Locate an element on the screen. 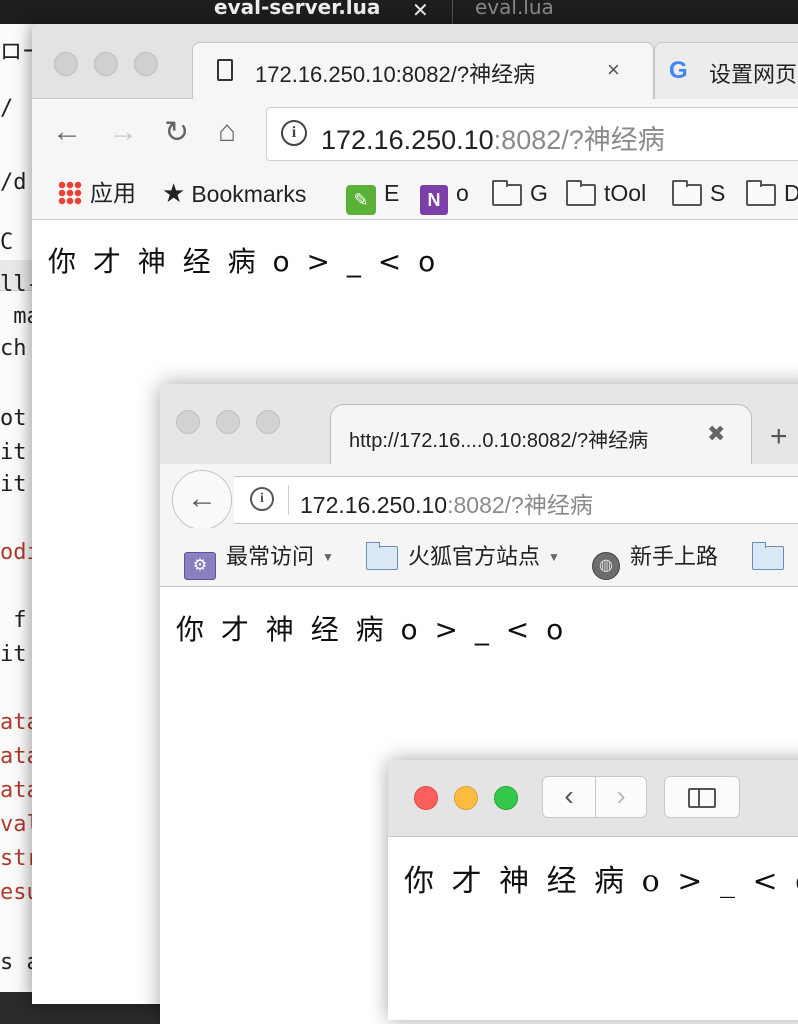  safari-window: ‹ › 你 才 神 经 病 o > _ < o is located at coordinates (593, 890).